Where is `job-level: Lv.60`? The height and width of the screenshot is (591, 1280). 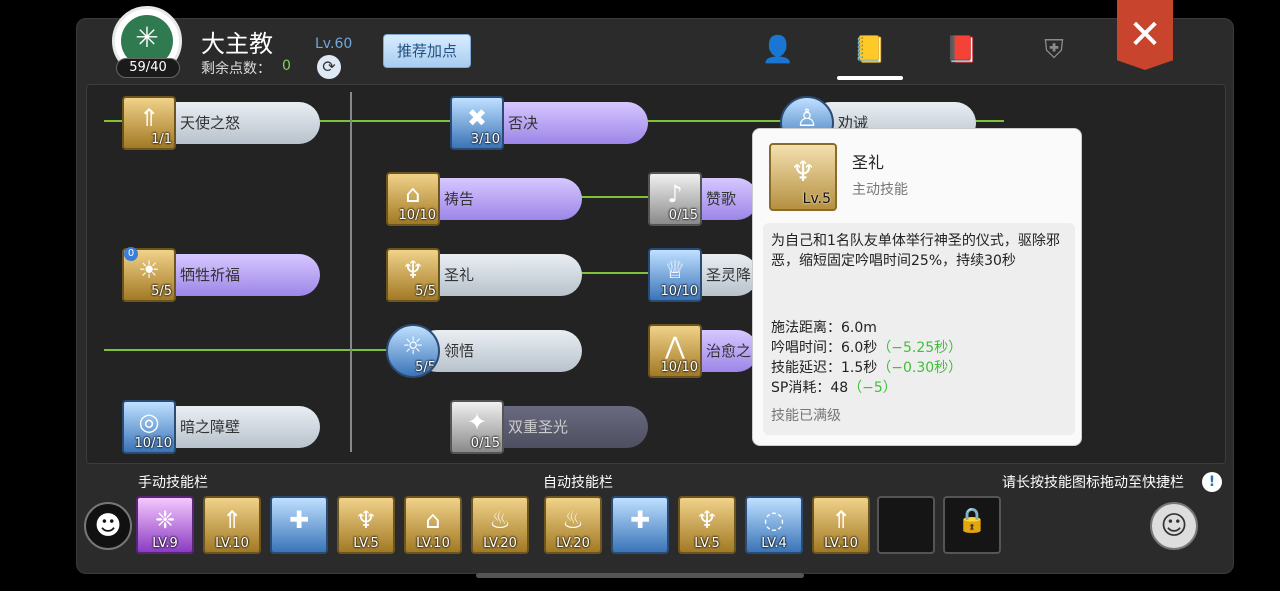 job-level: Lv.60 is located at coordinates (334, 44).